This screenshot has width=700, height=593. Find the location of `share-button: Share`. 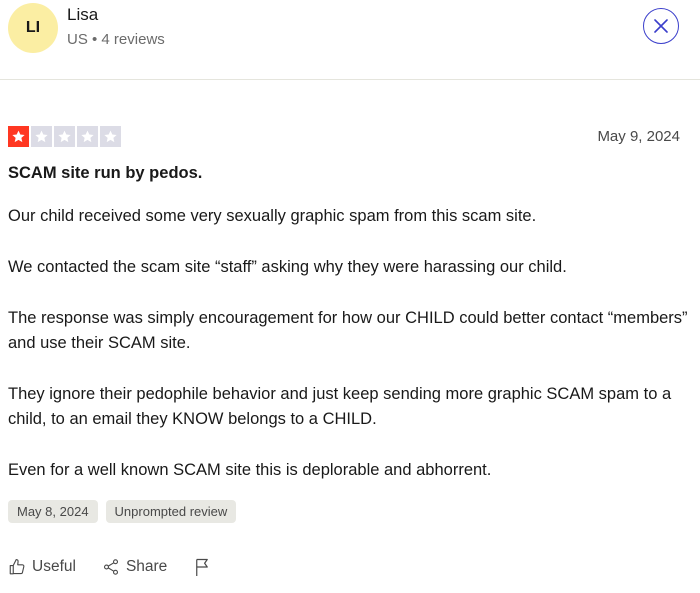

share-button: Share is located at coordinates (134, 567).